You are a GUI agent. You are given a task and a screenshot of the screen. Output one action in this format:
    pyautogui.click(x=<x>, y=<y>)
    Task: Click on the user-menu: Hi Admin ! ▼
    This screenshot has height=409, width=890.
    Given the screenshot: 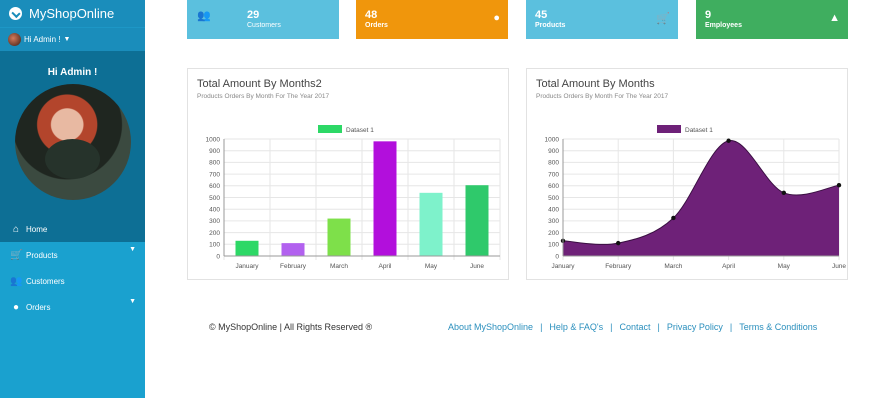 What is the action you would take?
    pyautogui.click(x=72, y=39)
    